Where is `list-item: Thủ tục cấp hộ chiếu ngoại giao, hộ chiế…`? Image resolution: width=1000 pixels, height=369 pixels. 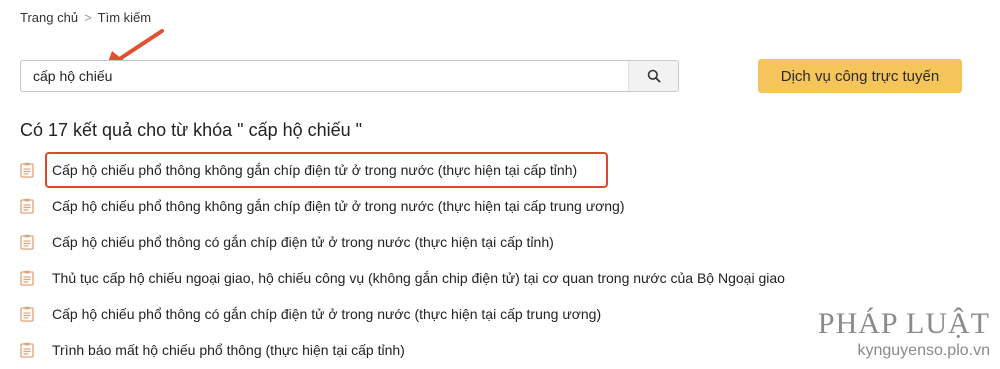 list-item: Thủ tục cấp hộ chiếu ngoại giao, hộ chiế… is located at coordinates (402, 278).